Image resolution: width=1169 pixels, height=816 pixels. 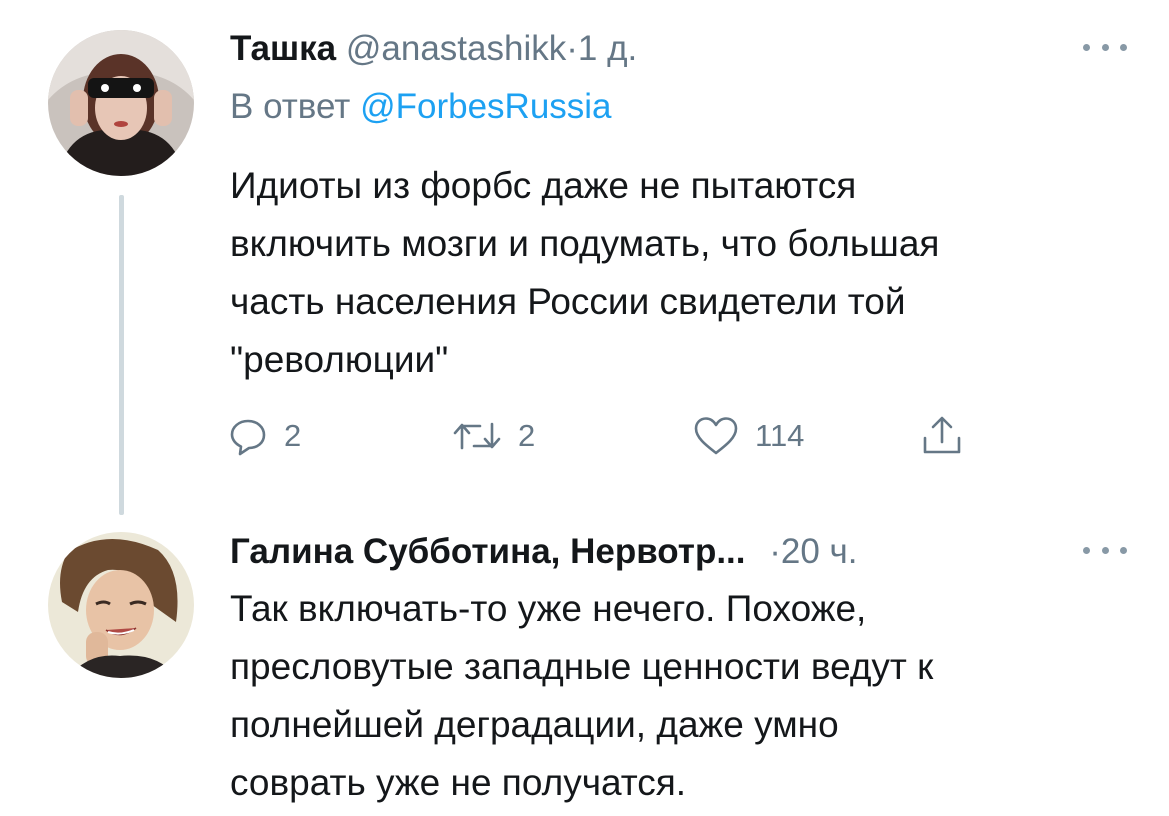 What do you see at coordinates (608, 436) in the screenshot?
I see `tweet-actions: 2 2 114` at bounding box center [608, 436].